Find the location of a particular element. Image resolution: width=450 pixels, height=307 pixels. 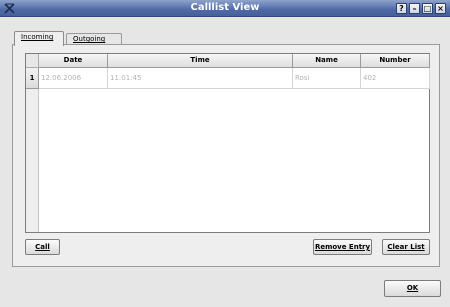

call-button: Call is located at coordinates (42, 247).